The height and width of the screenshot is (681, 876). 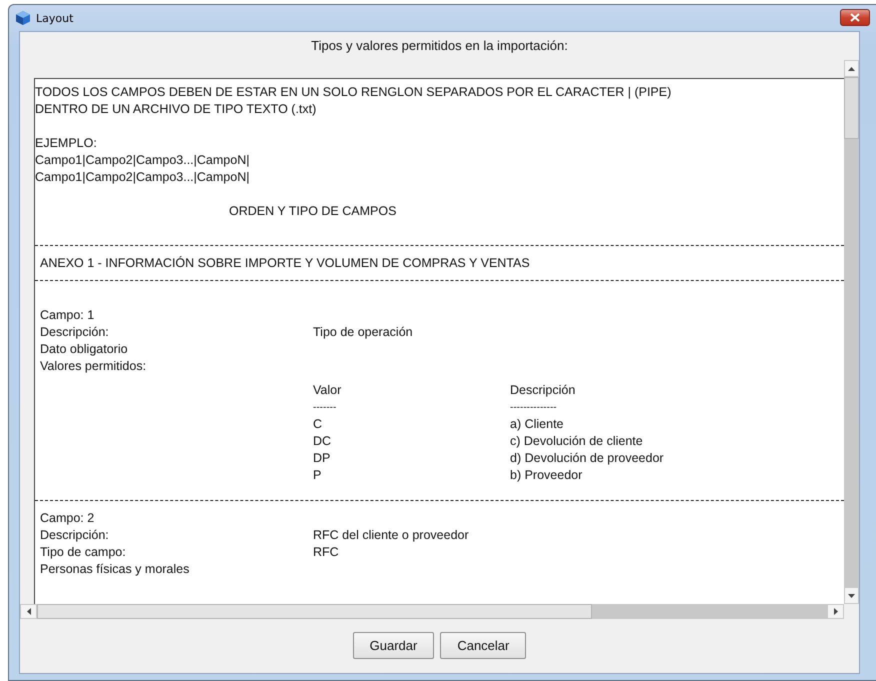 I want to click on value-code: C, so click(x=318, y=424).